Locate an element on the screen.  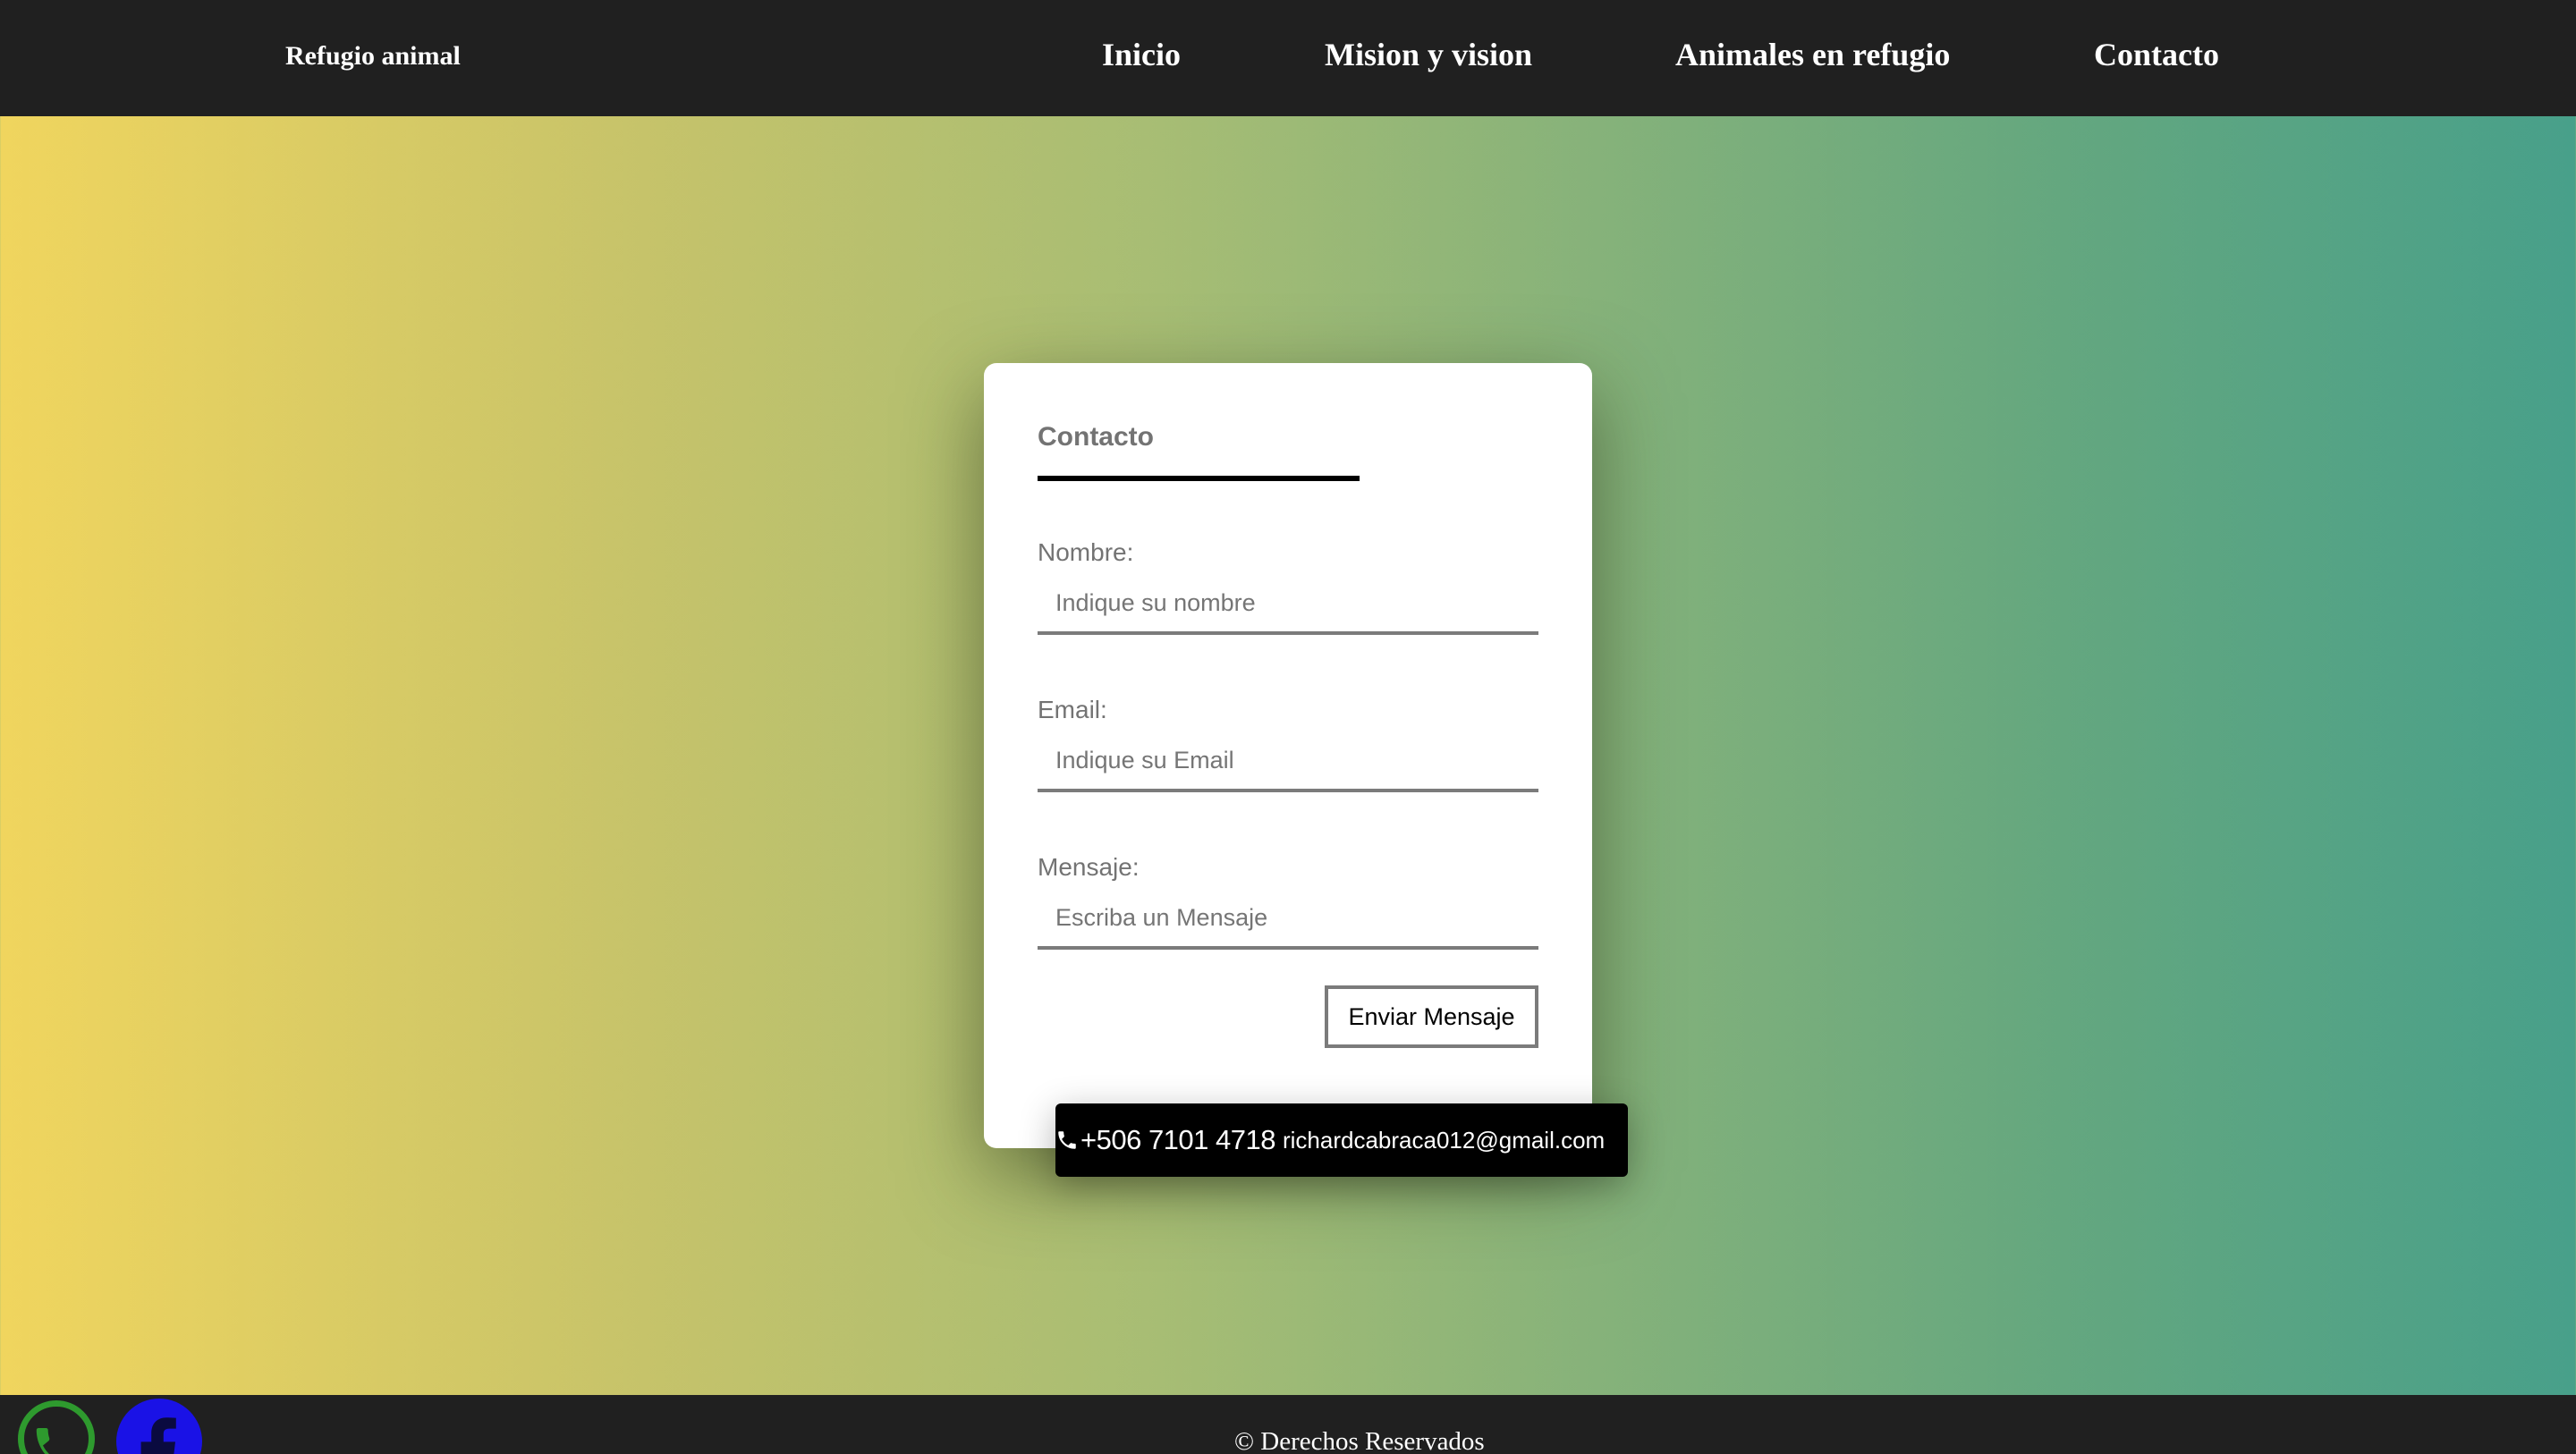
nav-link-animales: Animales en refugio is located at coordinates (1812, 54).